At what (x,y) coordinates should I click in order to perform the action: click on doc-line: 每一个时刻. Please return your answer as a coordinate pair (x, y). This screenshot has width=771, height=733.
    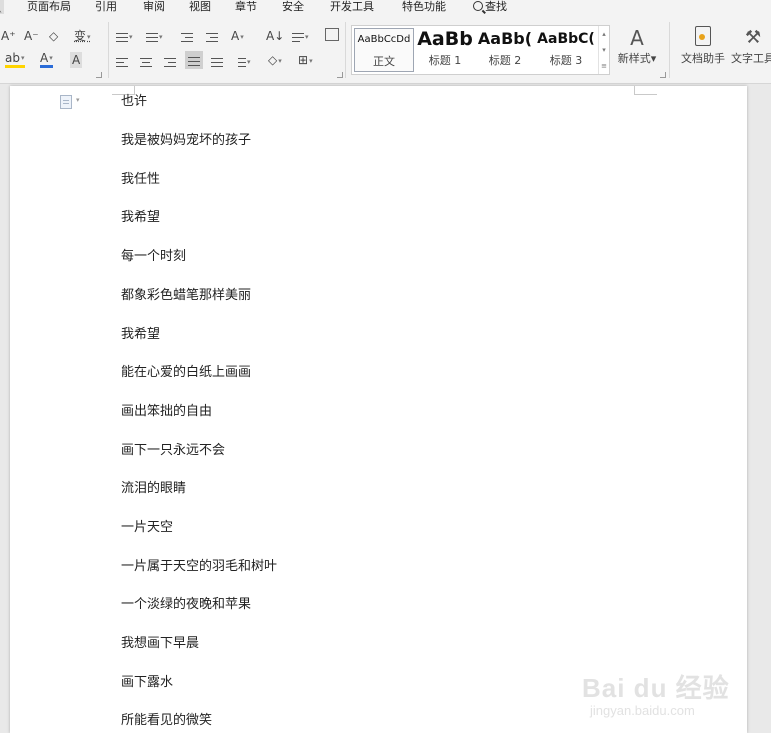
    Looking at the image, I should click on (153, 257).